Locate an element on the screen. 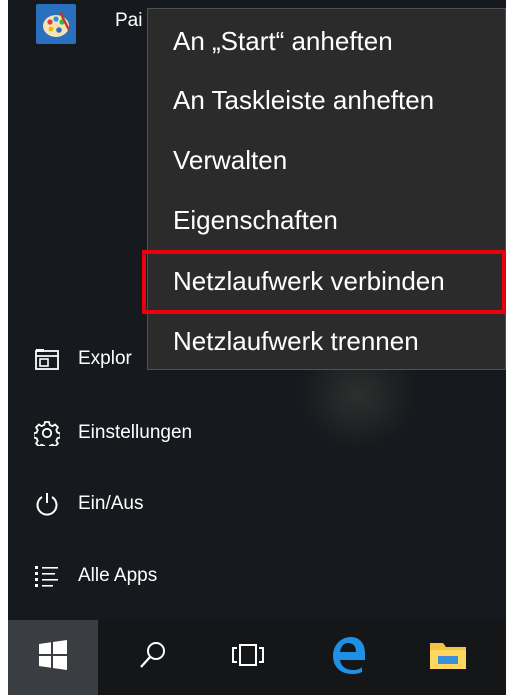 The width and height of the screenshot is (506, 695). pinned-app-label: Pai is located at coordinates (128, 21).